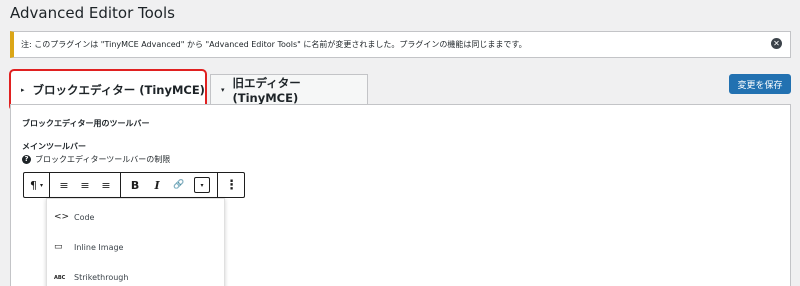 The height and width of the screenshot is (286, 800). Describe the element at coordinates (84, 217) in the screenshot. I see `menu-item-code-label: Code` at that location.